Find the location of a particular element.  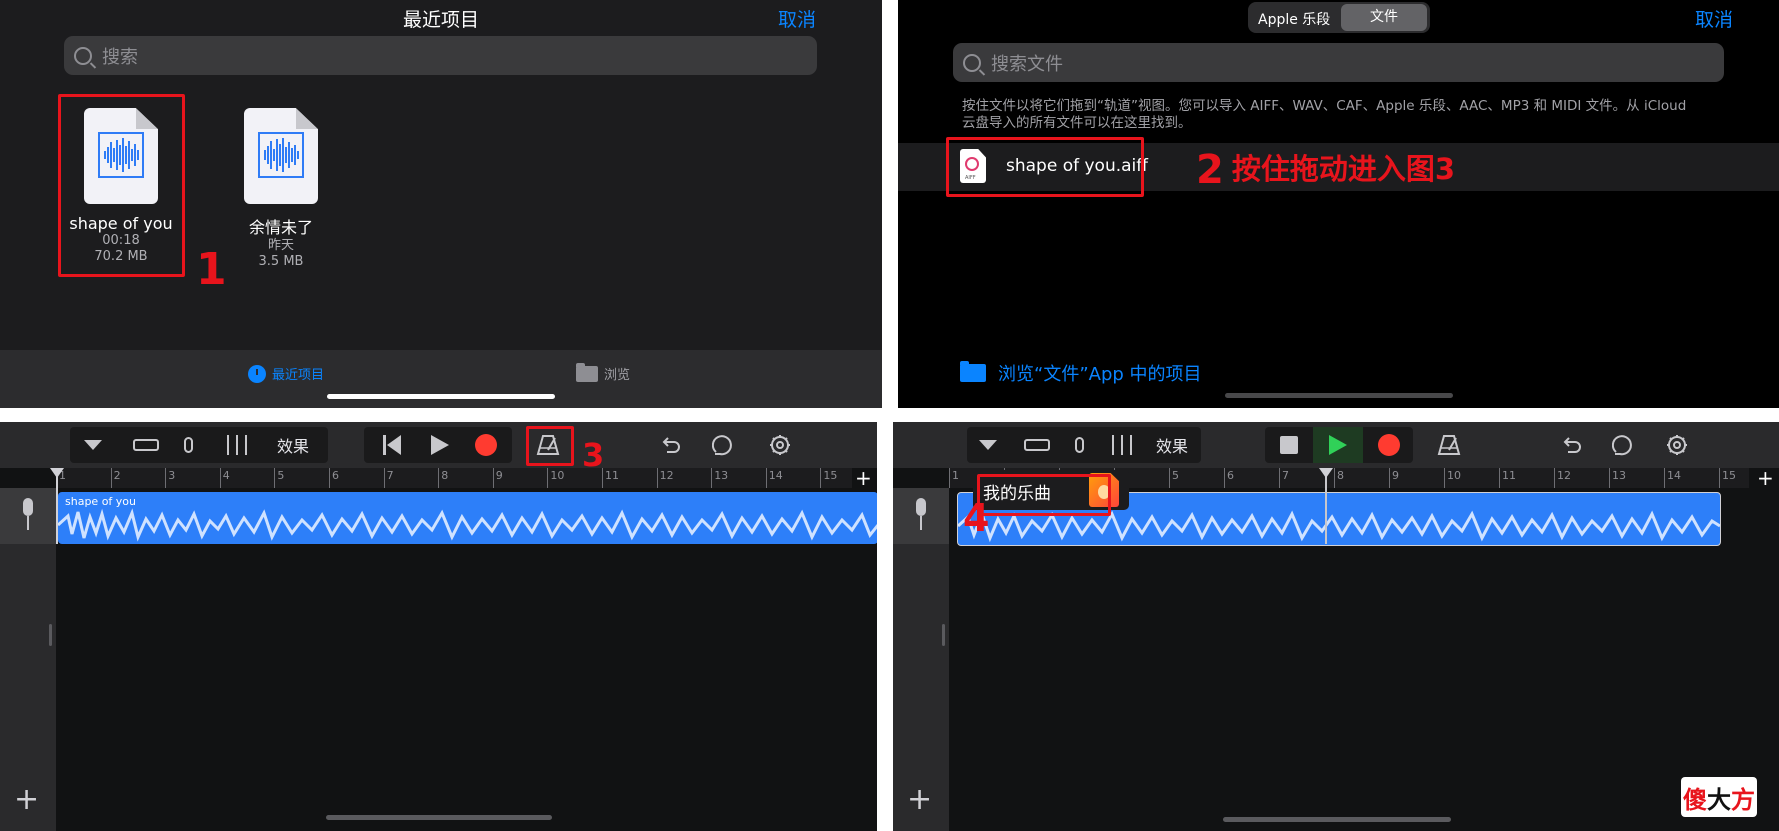

search-files-input: 搜索文件 is located at coordinates (1338, 62).